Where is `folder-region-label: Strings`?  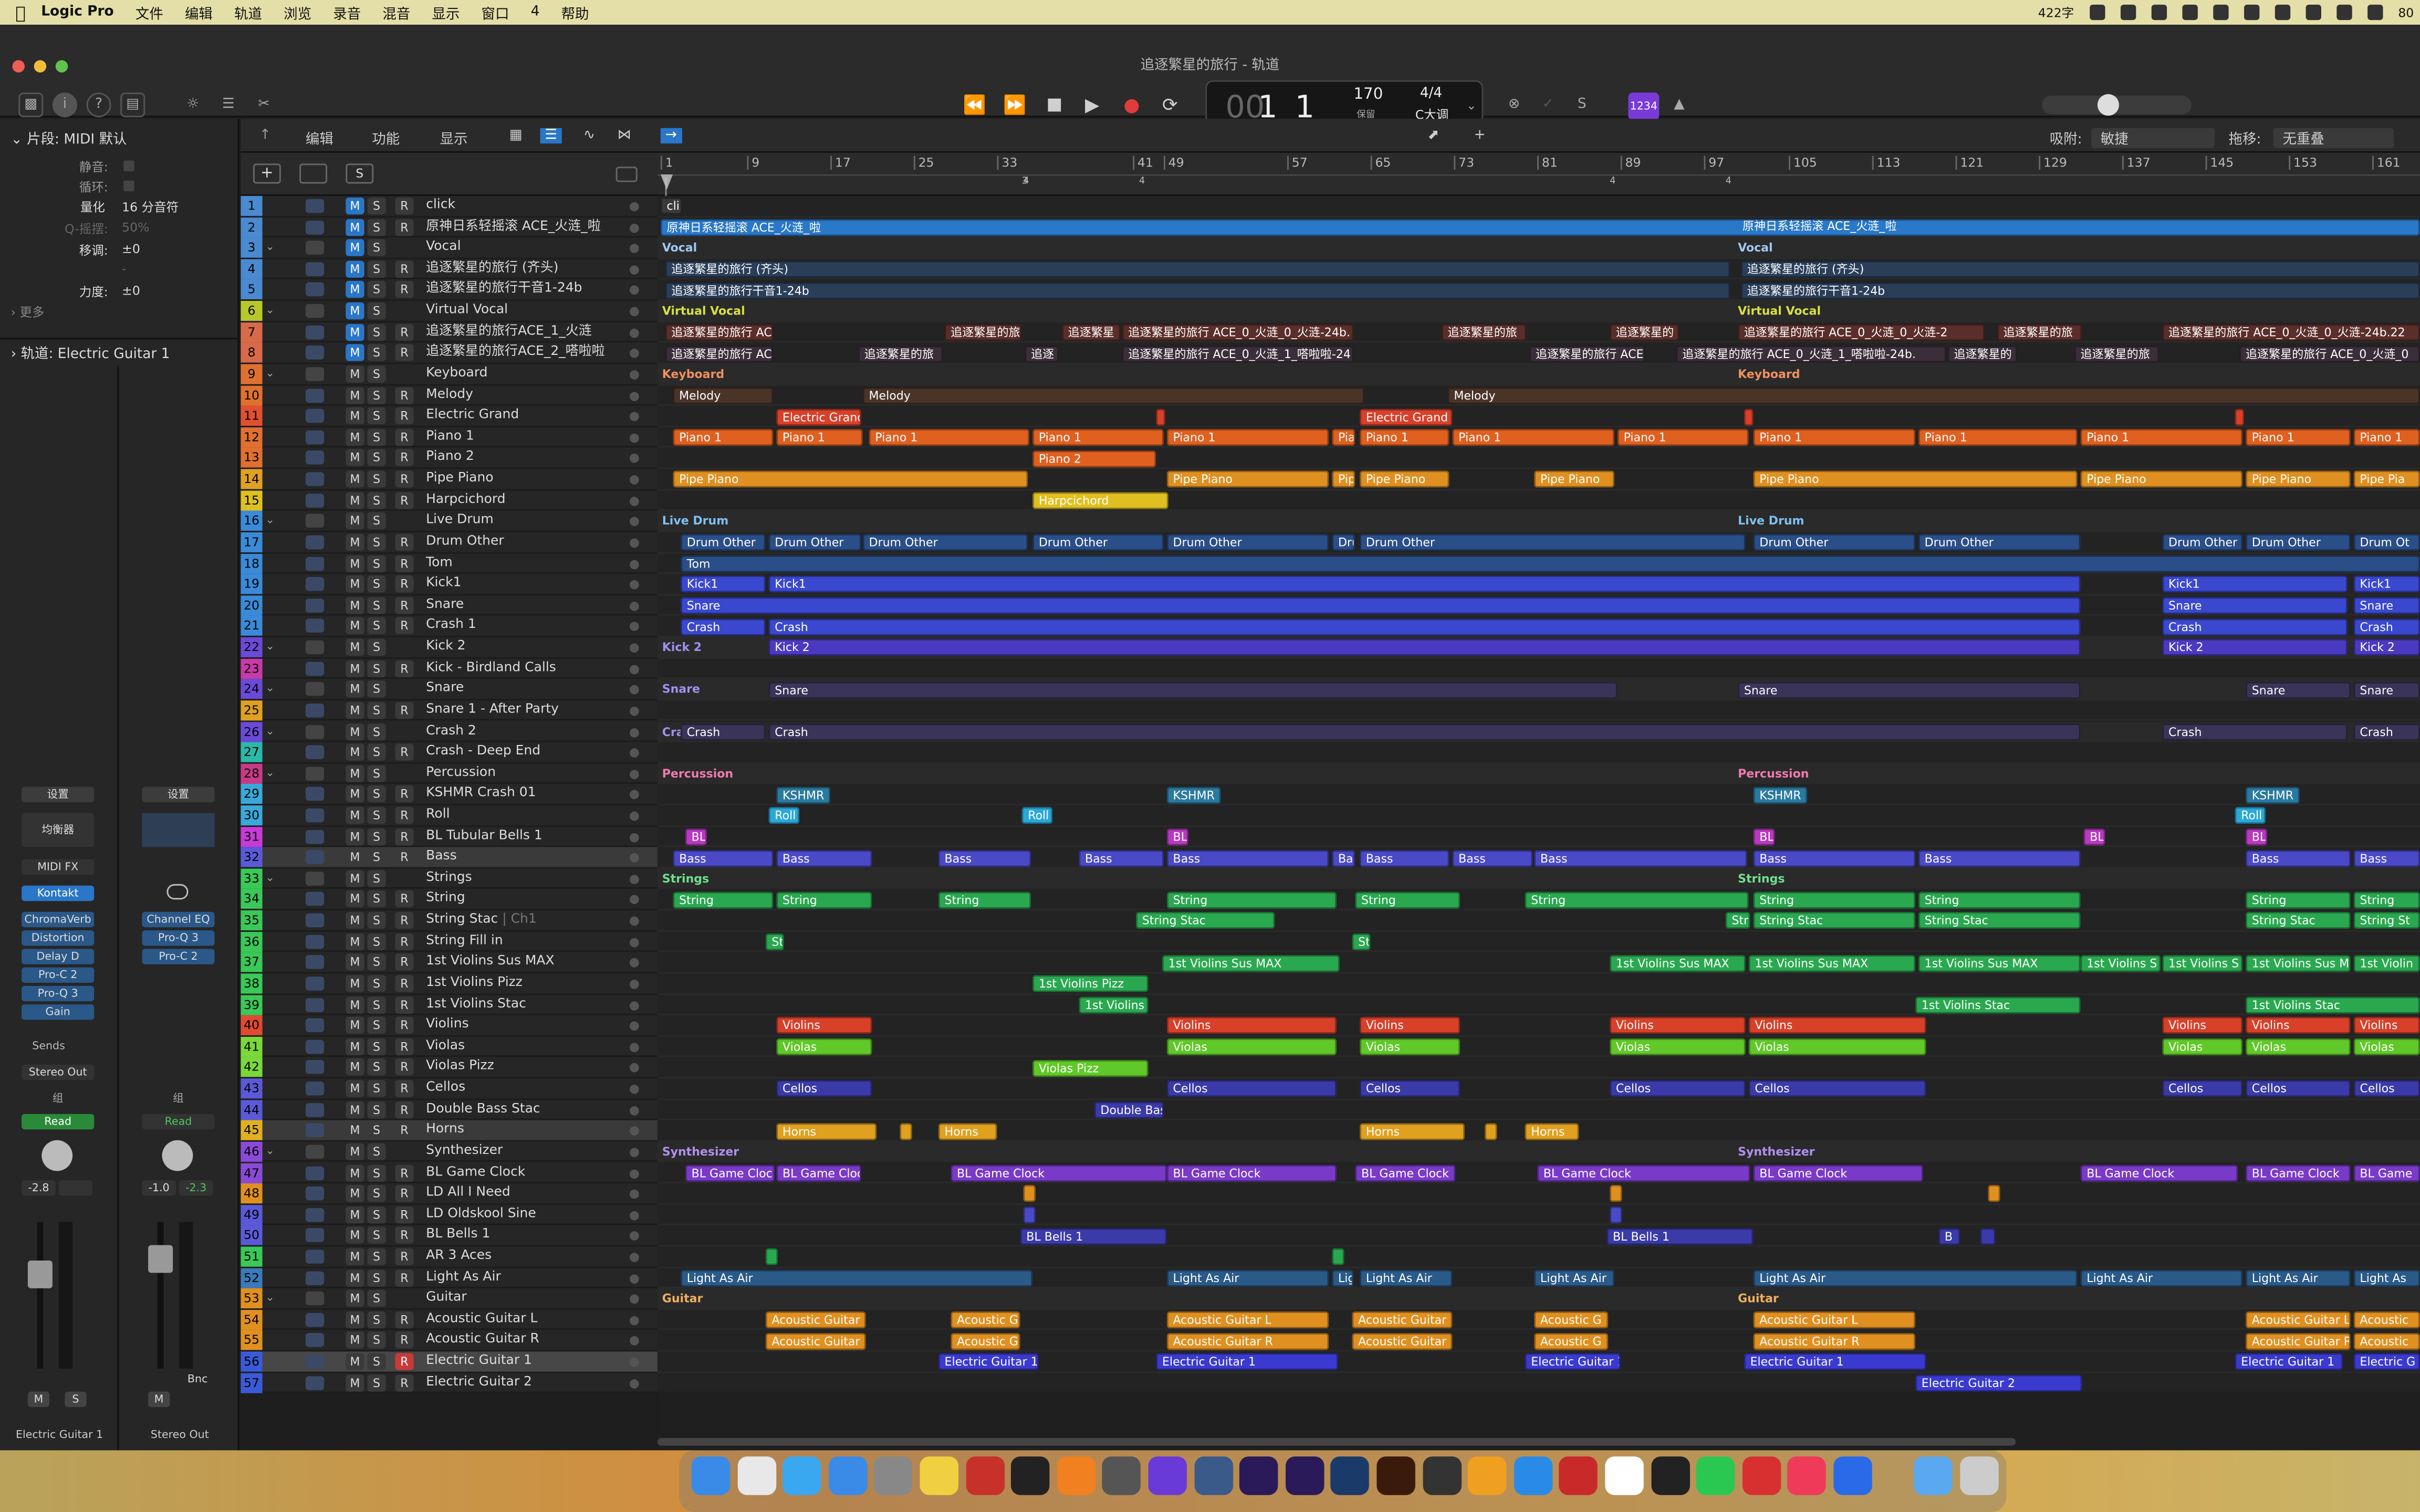 folder-region-label: Strings is located at coordinates (1762, 878).